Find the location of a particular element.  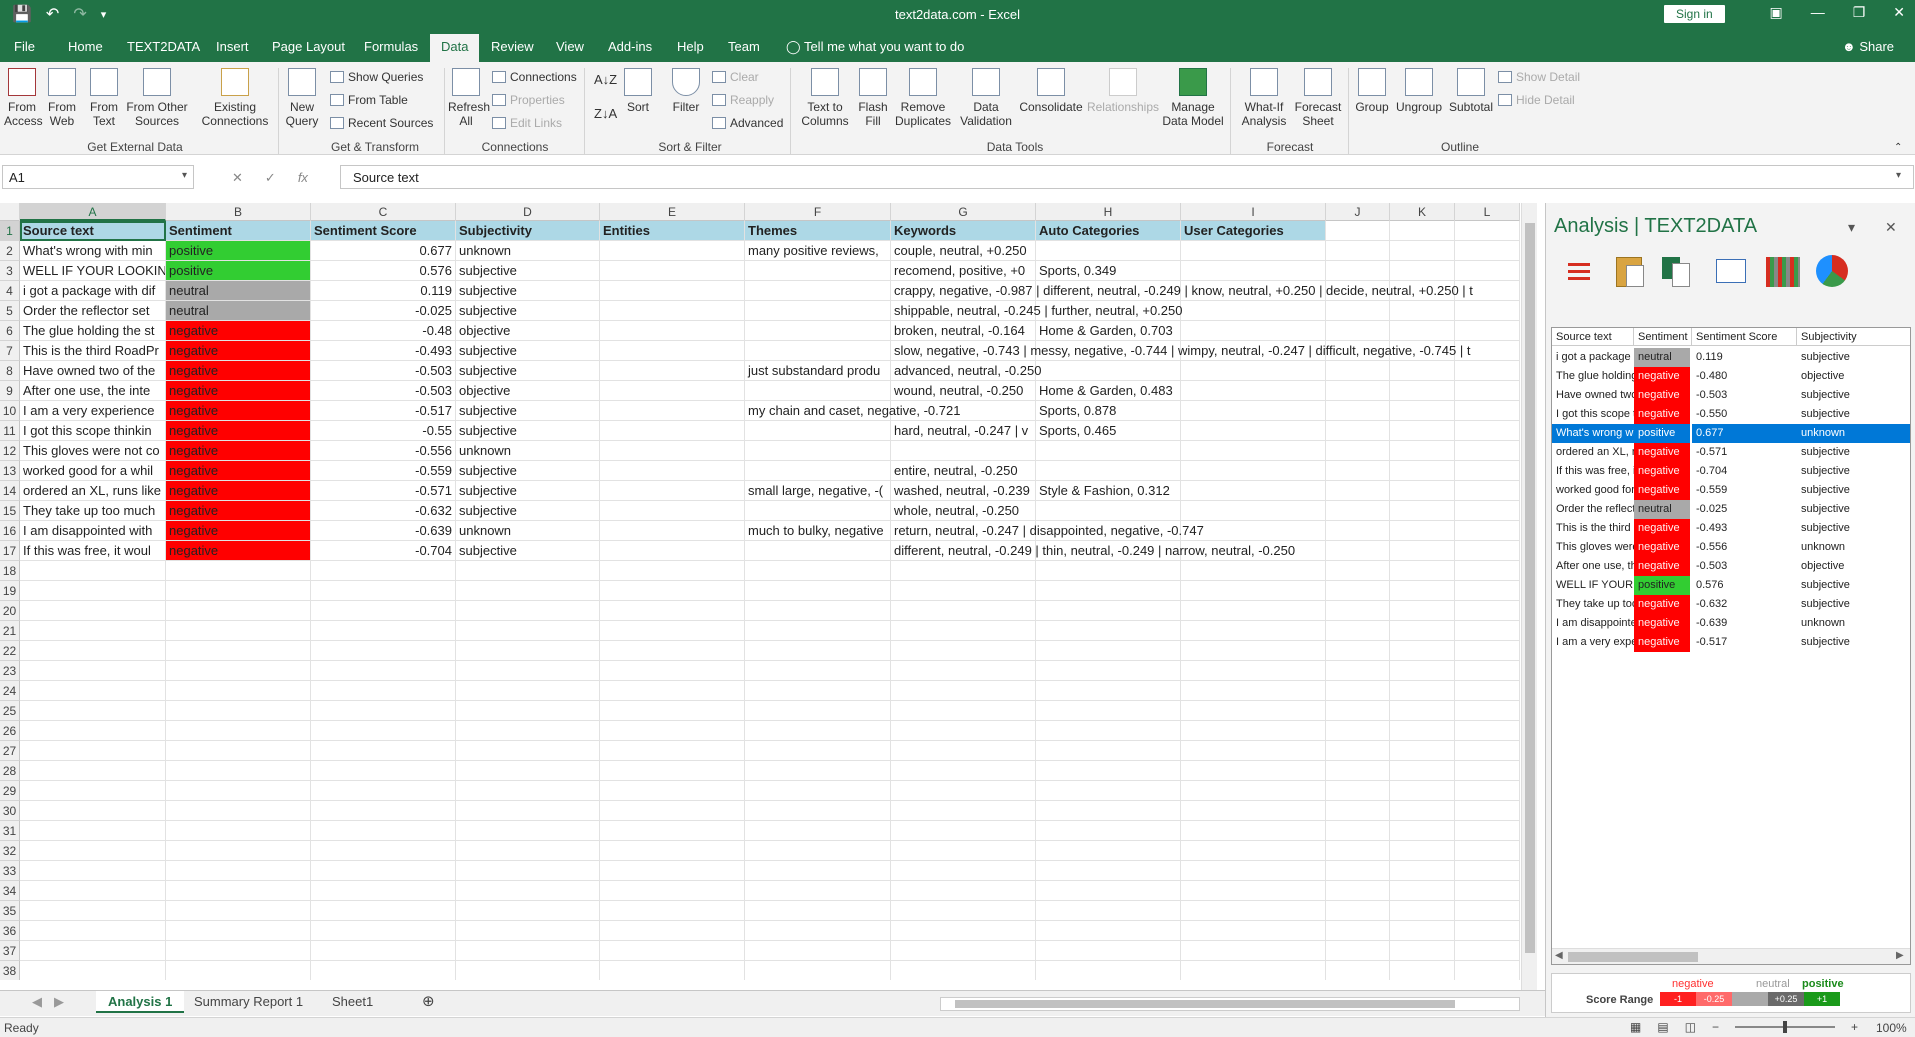

horizontal-scroll-thumb is located at coordinates (1205, 1004).